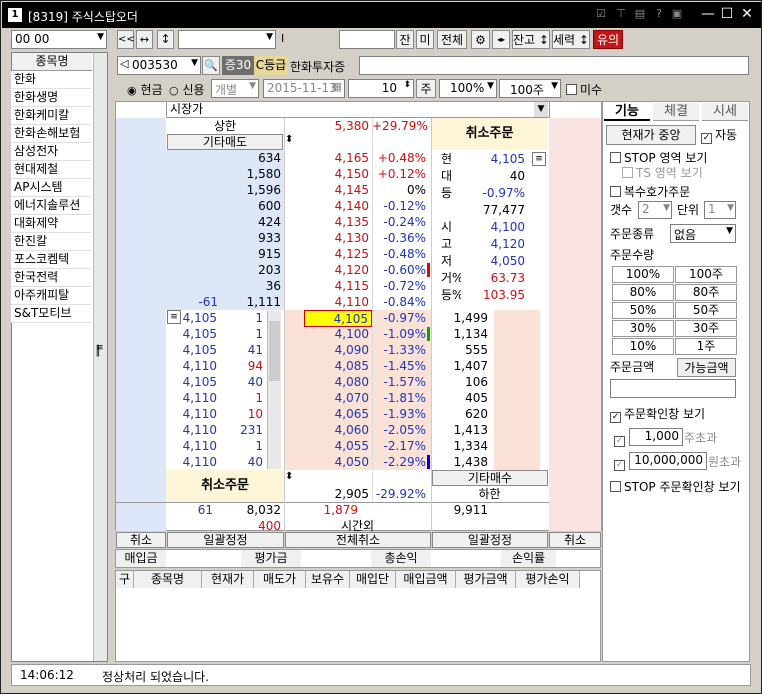 The image size is (762, 694). What do you see at coordinates (651, 135) in the screenshot?
I see `center-current-button: 현재가 중앙` at bounding box center [651, 135].